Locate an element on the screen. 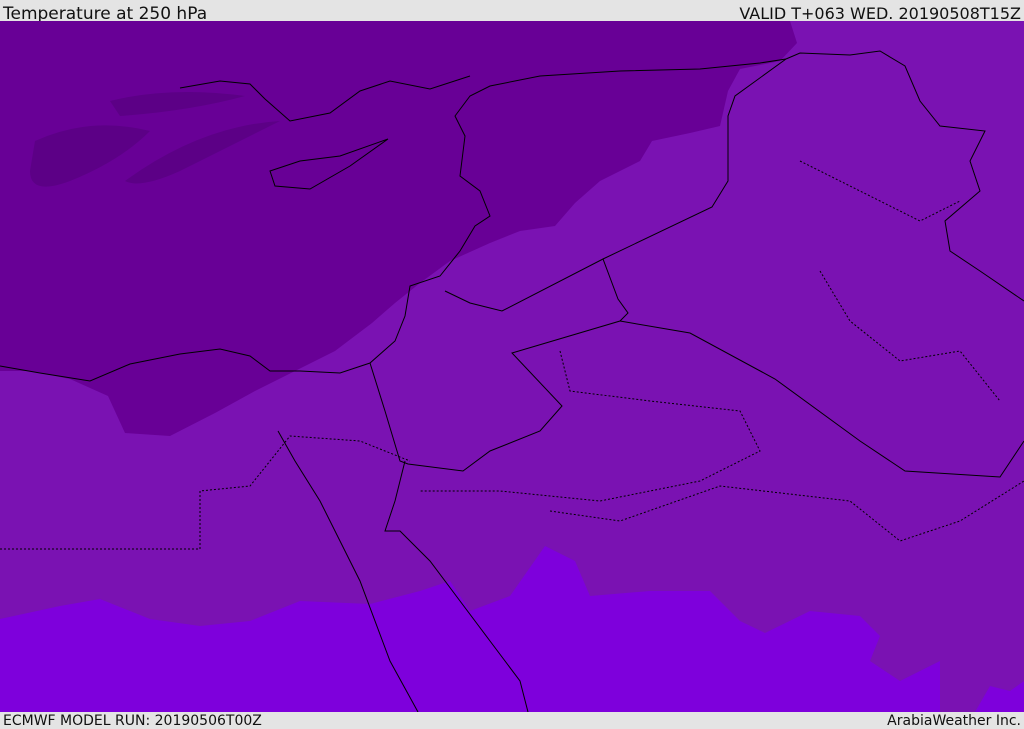 The width and height of the screenshot is (1024, 729). model-run: ECMWF MODEL RUN: 20190506T00Z is located at coordinates (132, 721).